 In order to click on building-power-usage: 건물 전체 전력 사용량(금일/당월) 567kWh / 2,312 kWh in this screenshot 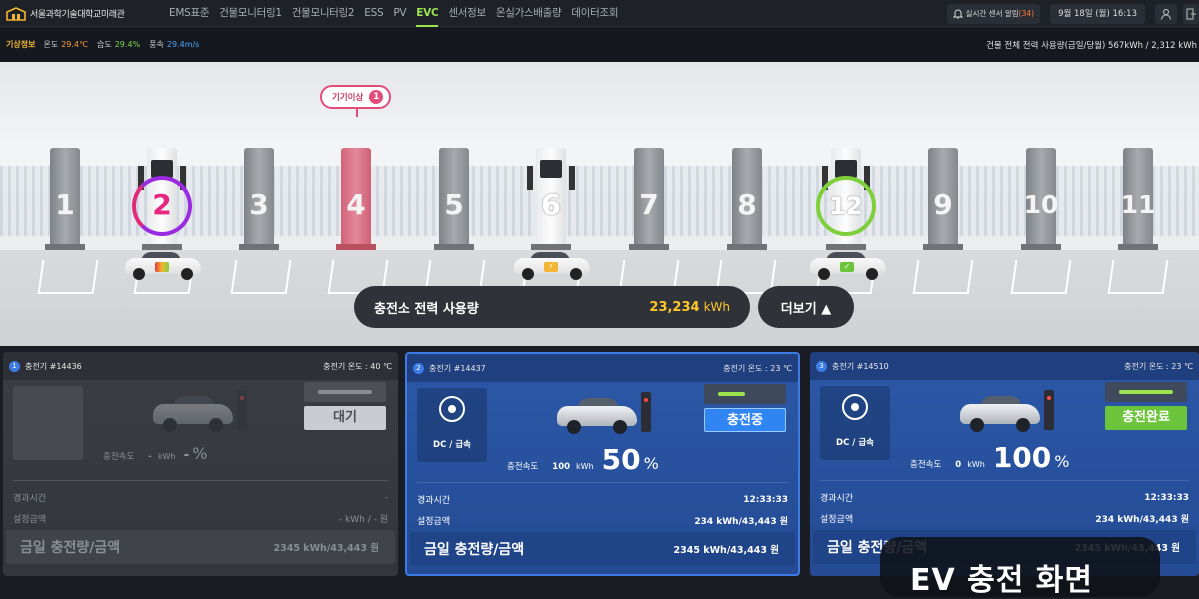, I will do `click(1091, 45)`.